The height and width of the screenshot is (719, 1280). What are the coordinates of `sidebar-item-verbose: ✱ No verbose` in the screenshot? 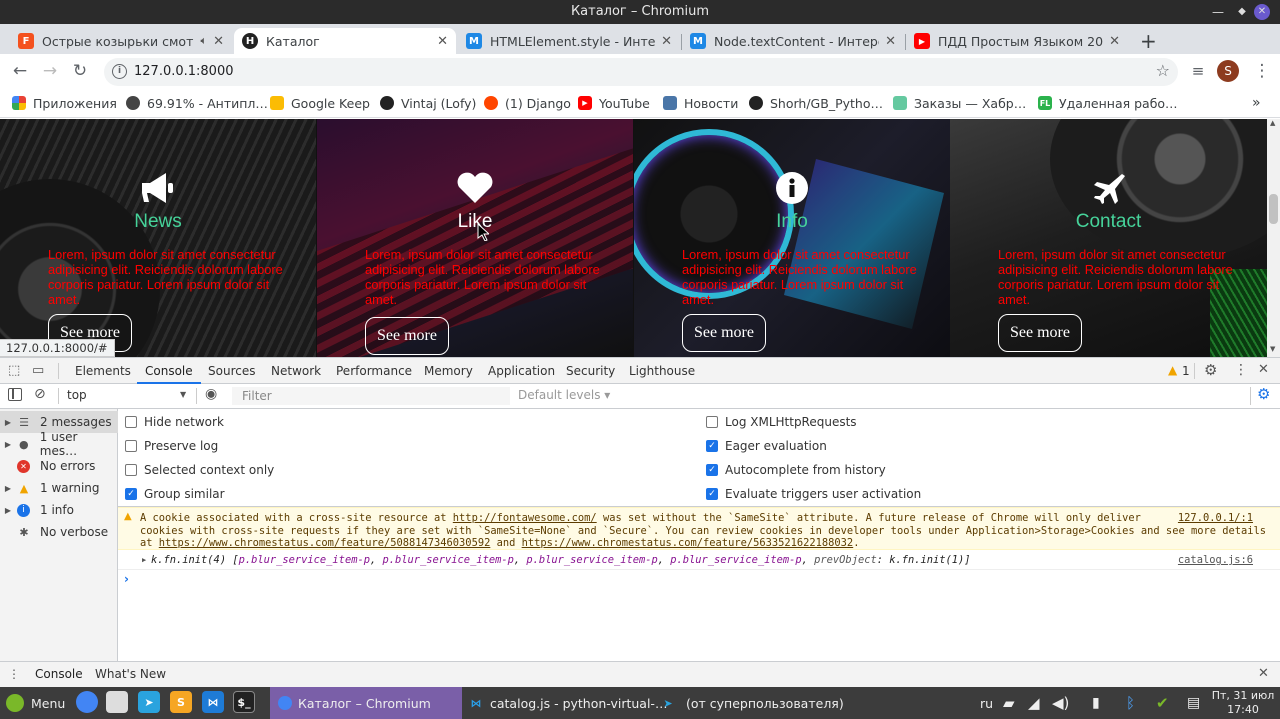 It's located at (59, 532).